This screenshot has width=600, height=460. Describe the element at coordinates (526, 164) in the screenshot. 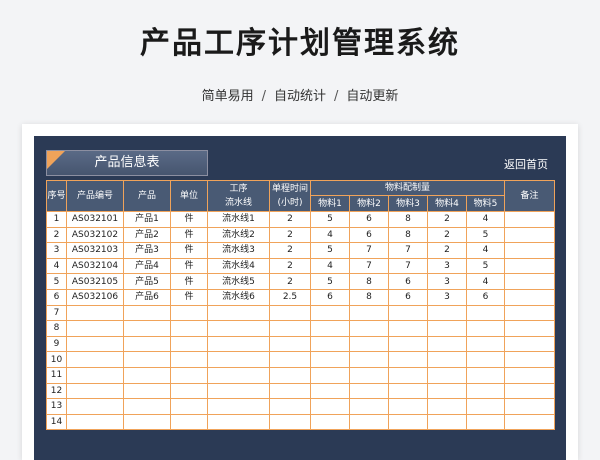

I see `back-to-home-link: 返回首页` at that location.